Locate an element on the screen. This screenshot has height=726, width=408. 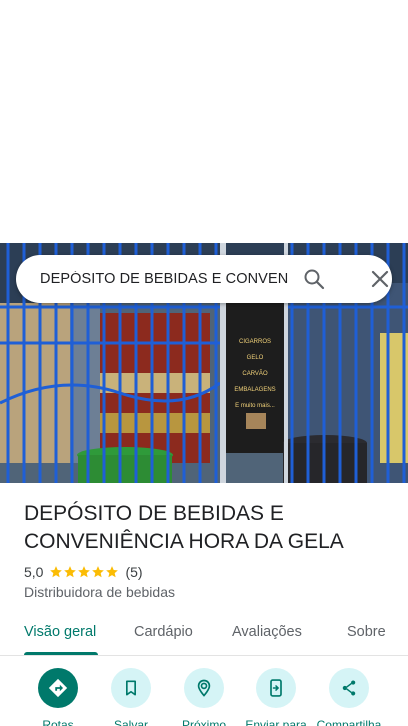
review-count: (5) is located at coordinates (133, 572).